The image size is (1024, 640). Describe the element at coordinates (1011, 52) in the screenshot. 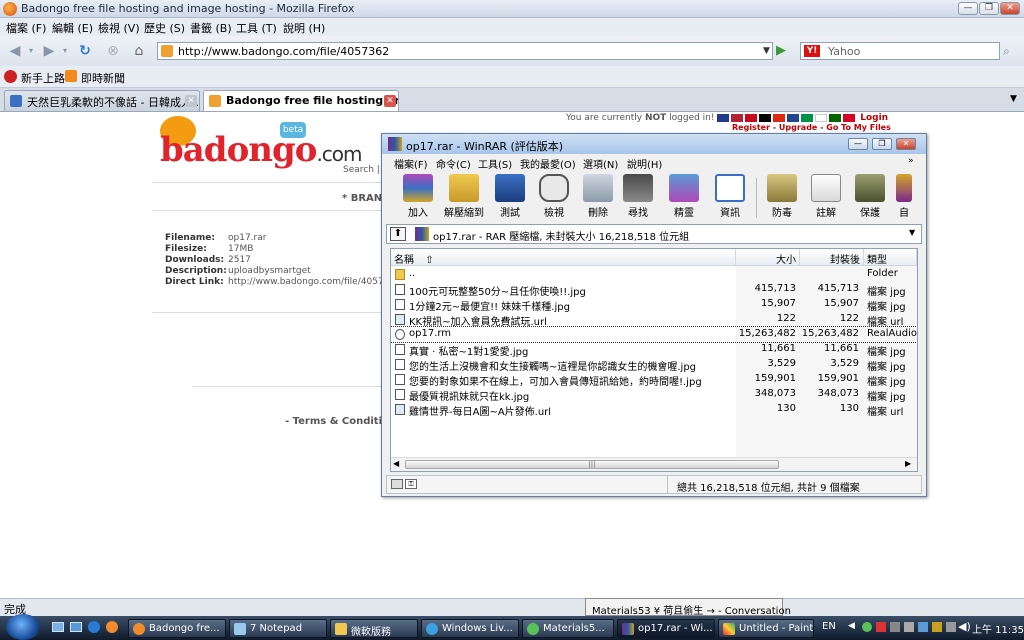

I see `search-icon: ⌕` at that location.